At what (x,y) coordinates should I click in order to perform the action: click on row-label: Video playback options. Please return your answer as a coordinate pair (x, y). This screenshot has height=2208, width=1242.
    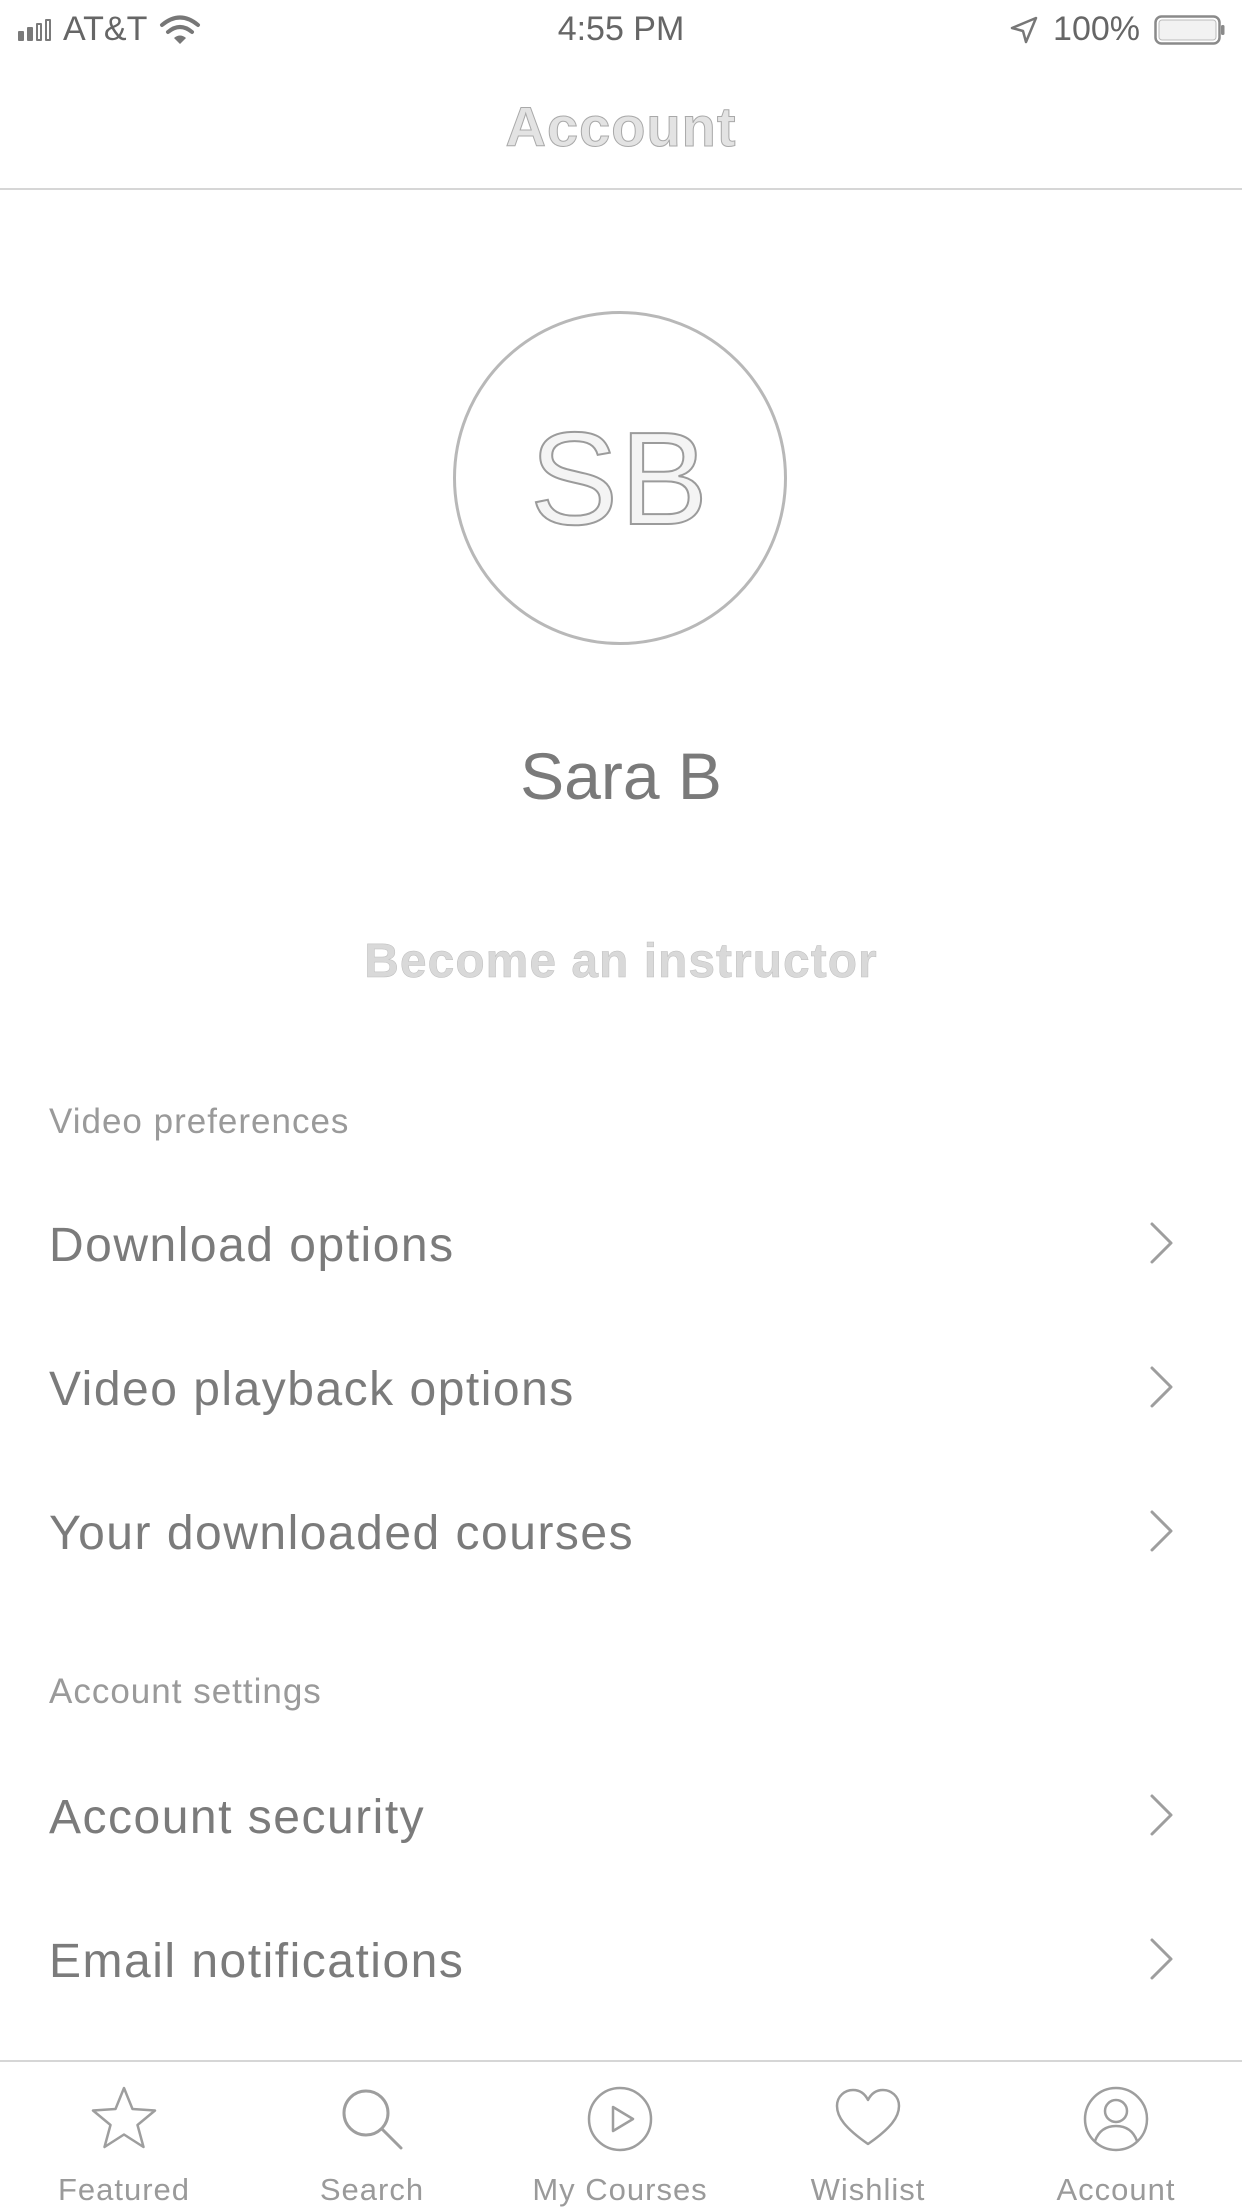
    Looking at the image, I should click on (312, 1389).